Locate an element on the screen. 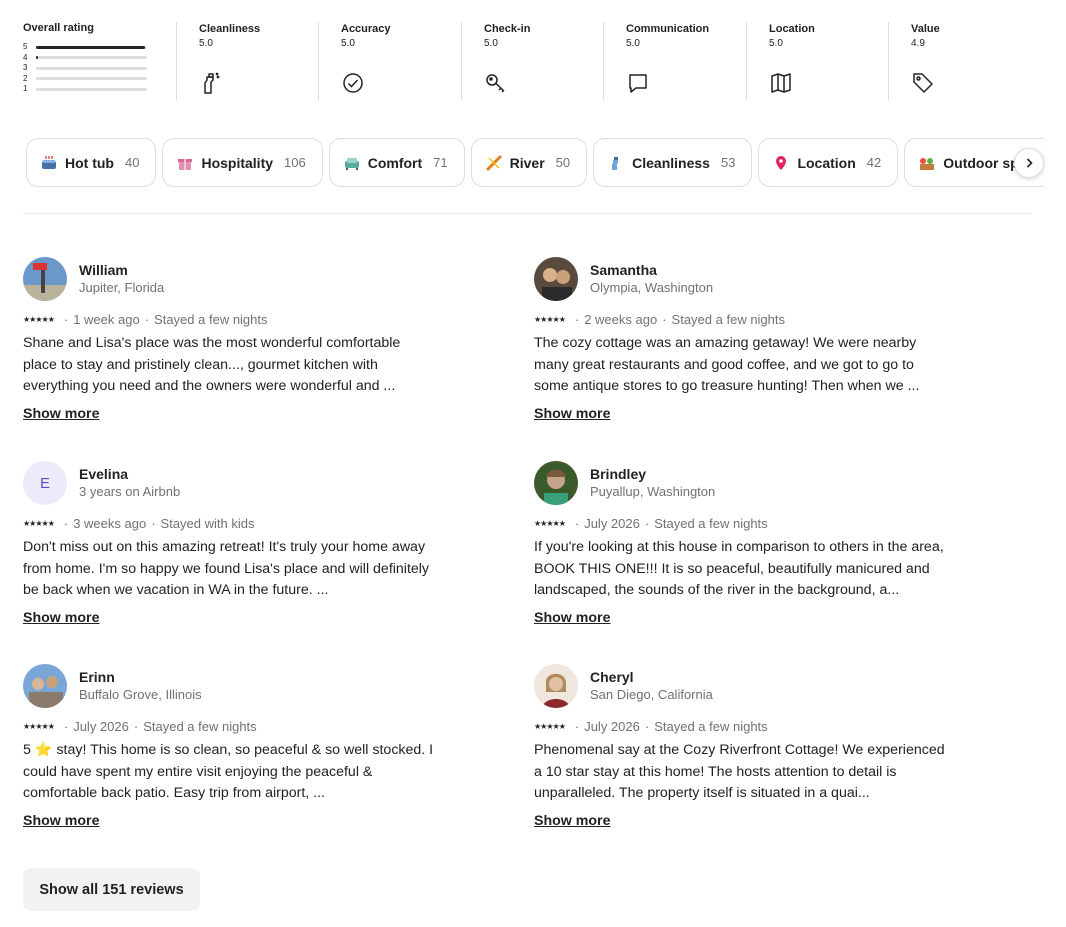  category-label: Cleanliness is located at coordinates (230, 29).